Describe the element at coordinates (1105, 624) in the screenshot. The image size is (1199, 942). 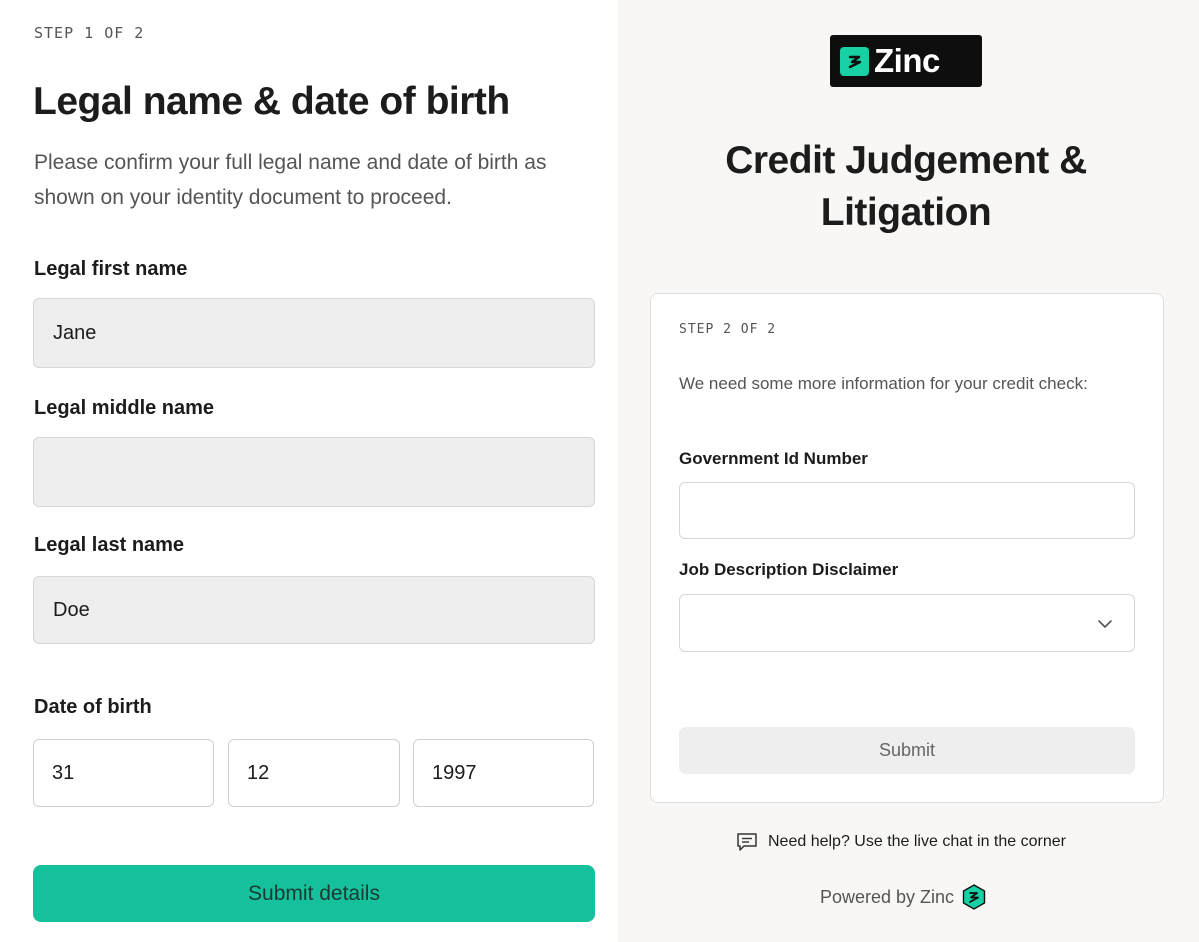
I see `chevron-down-icon` at that location.